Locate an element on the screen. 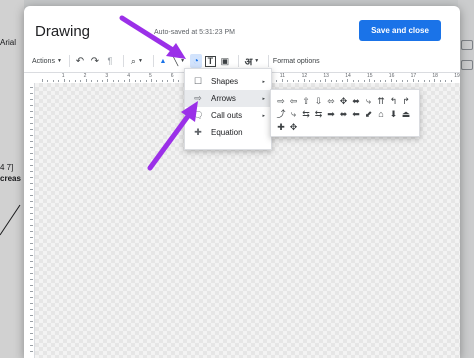 This screenshot has height=358, width=474. menu-item-label: Equation is located at coordinates (227, 132).